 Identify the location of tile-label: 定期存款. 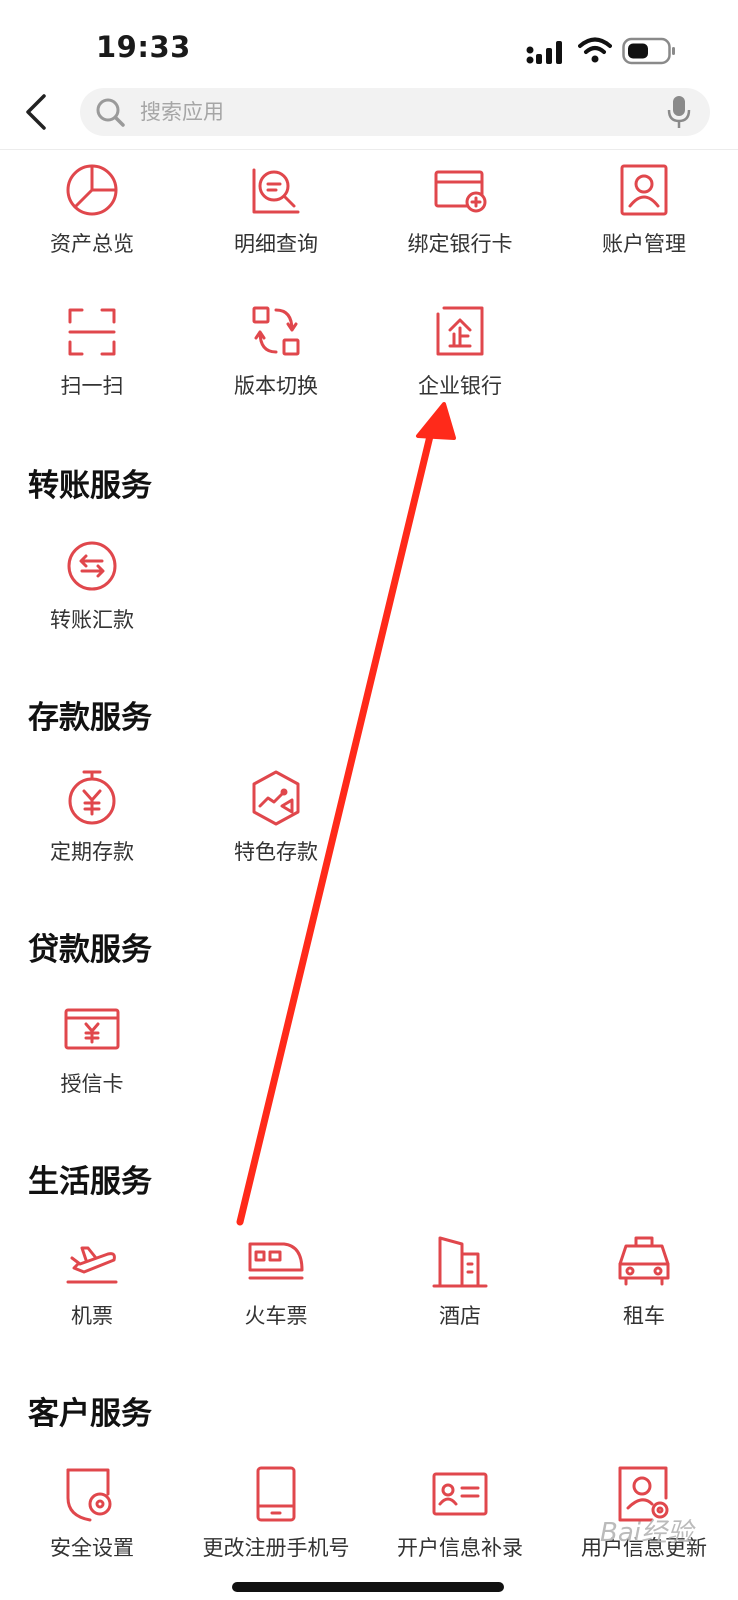
(92, 852).